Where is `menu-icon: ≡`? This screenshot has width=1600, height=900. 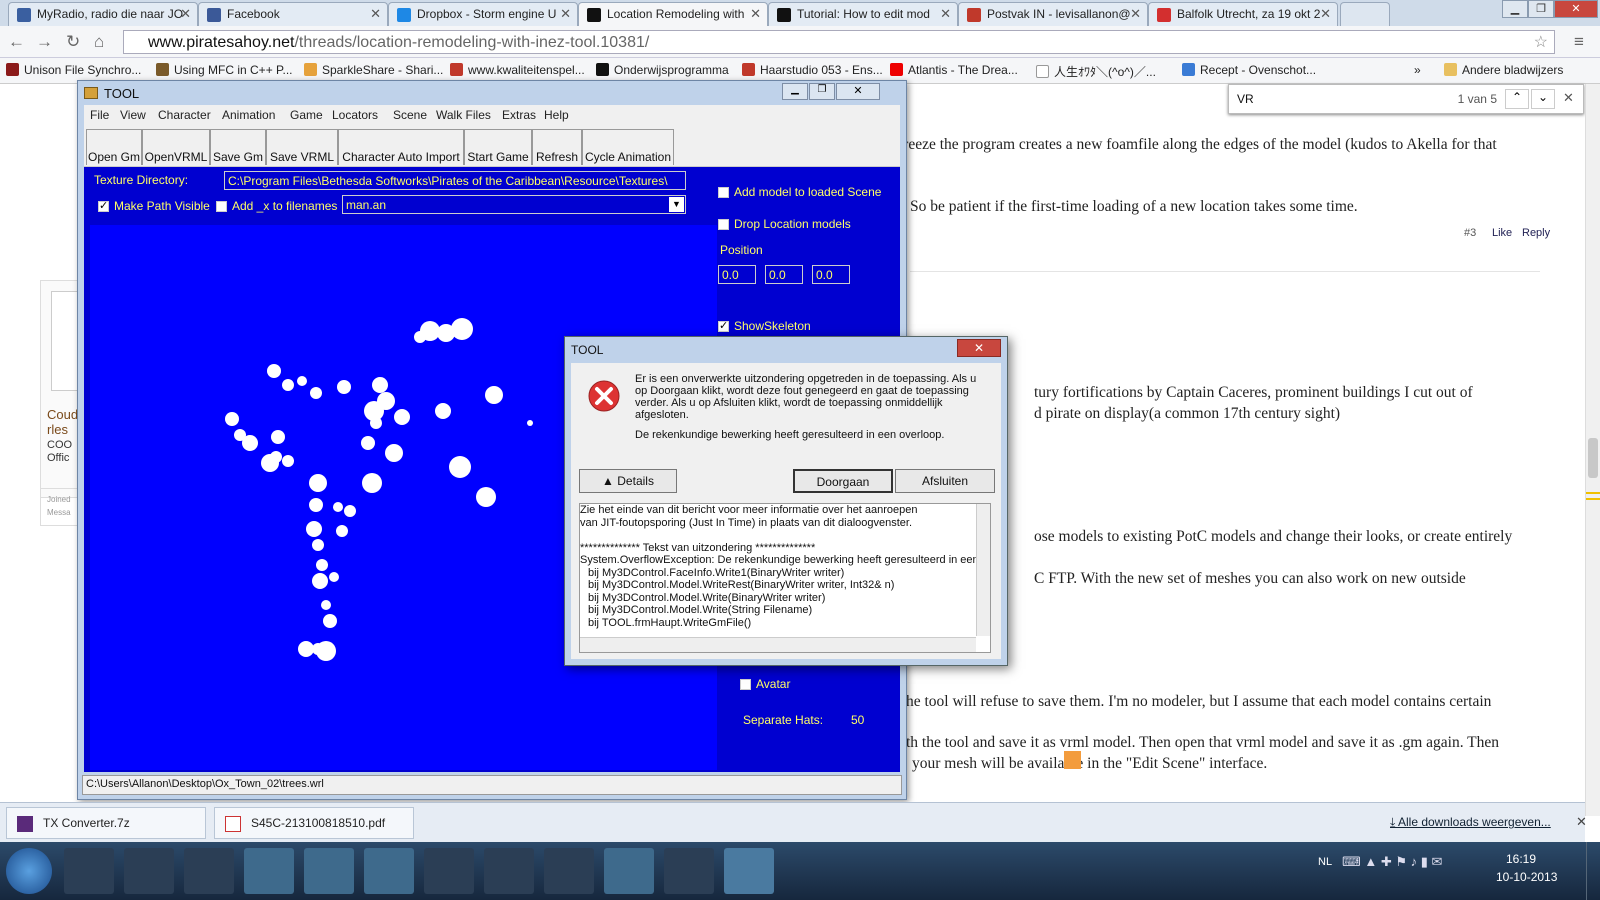 menu-icon: ≡ is located at coordinates (1579, 42).